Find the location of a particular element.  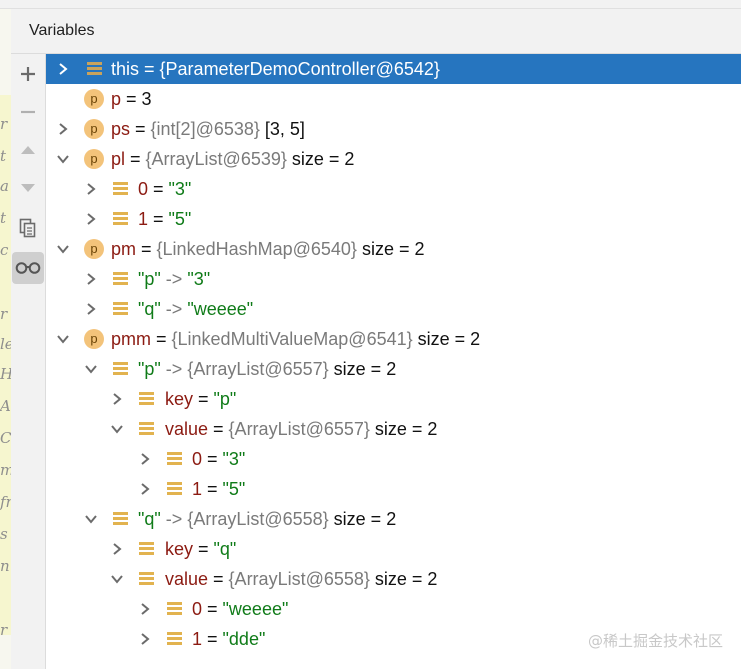

tree-row-pmm-q-0: 0 = "weeee" is located at coordinates (393, 609).